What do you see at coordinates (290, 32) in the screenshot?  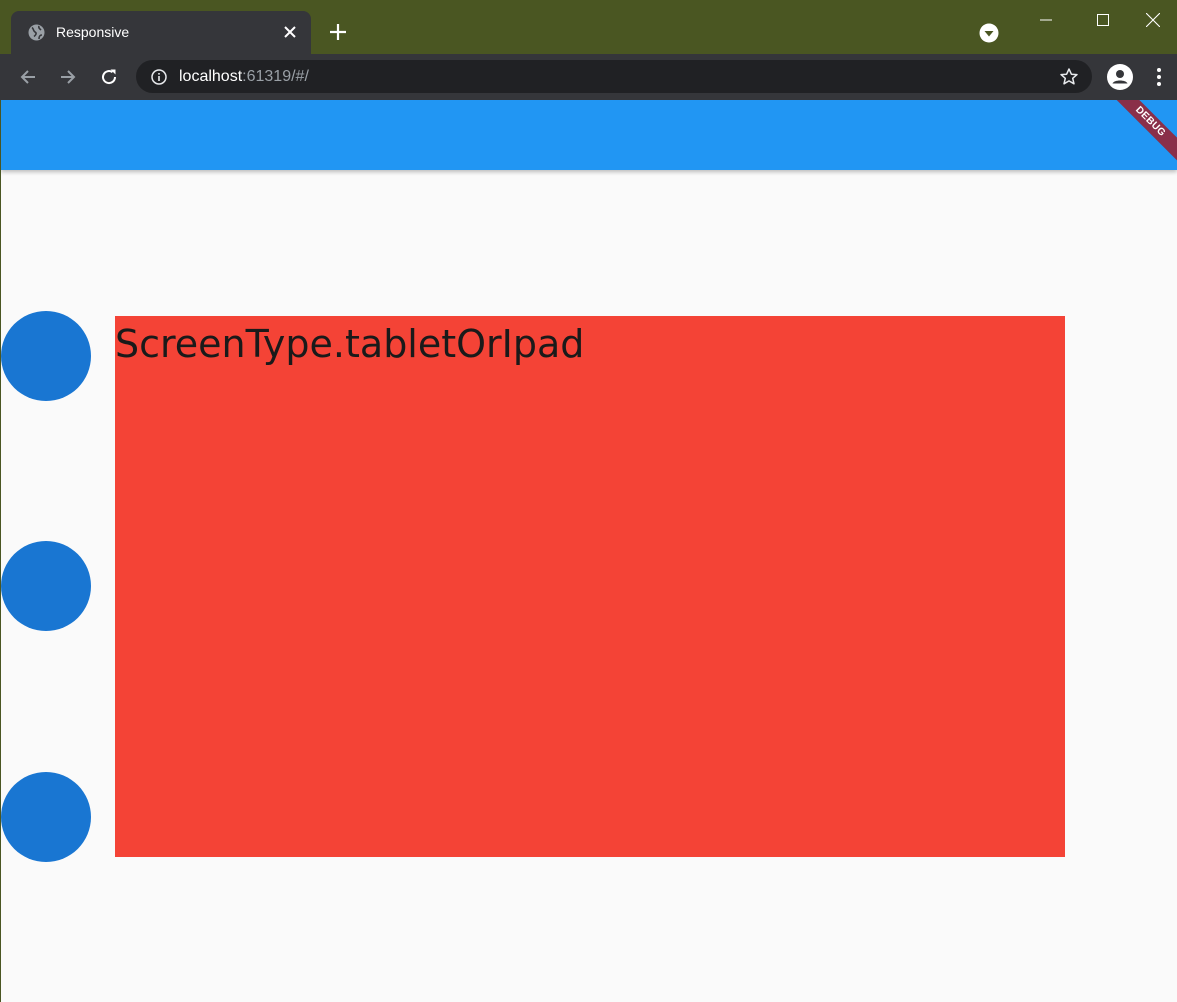 I see `tab-close-icon` at bounding box center [290, 32].